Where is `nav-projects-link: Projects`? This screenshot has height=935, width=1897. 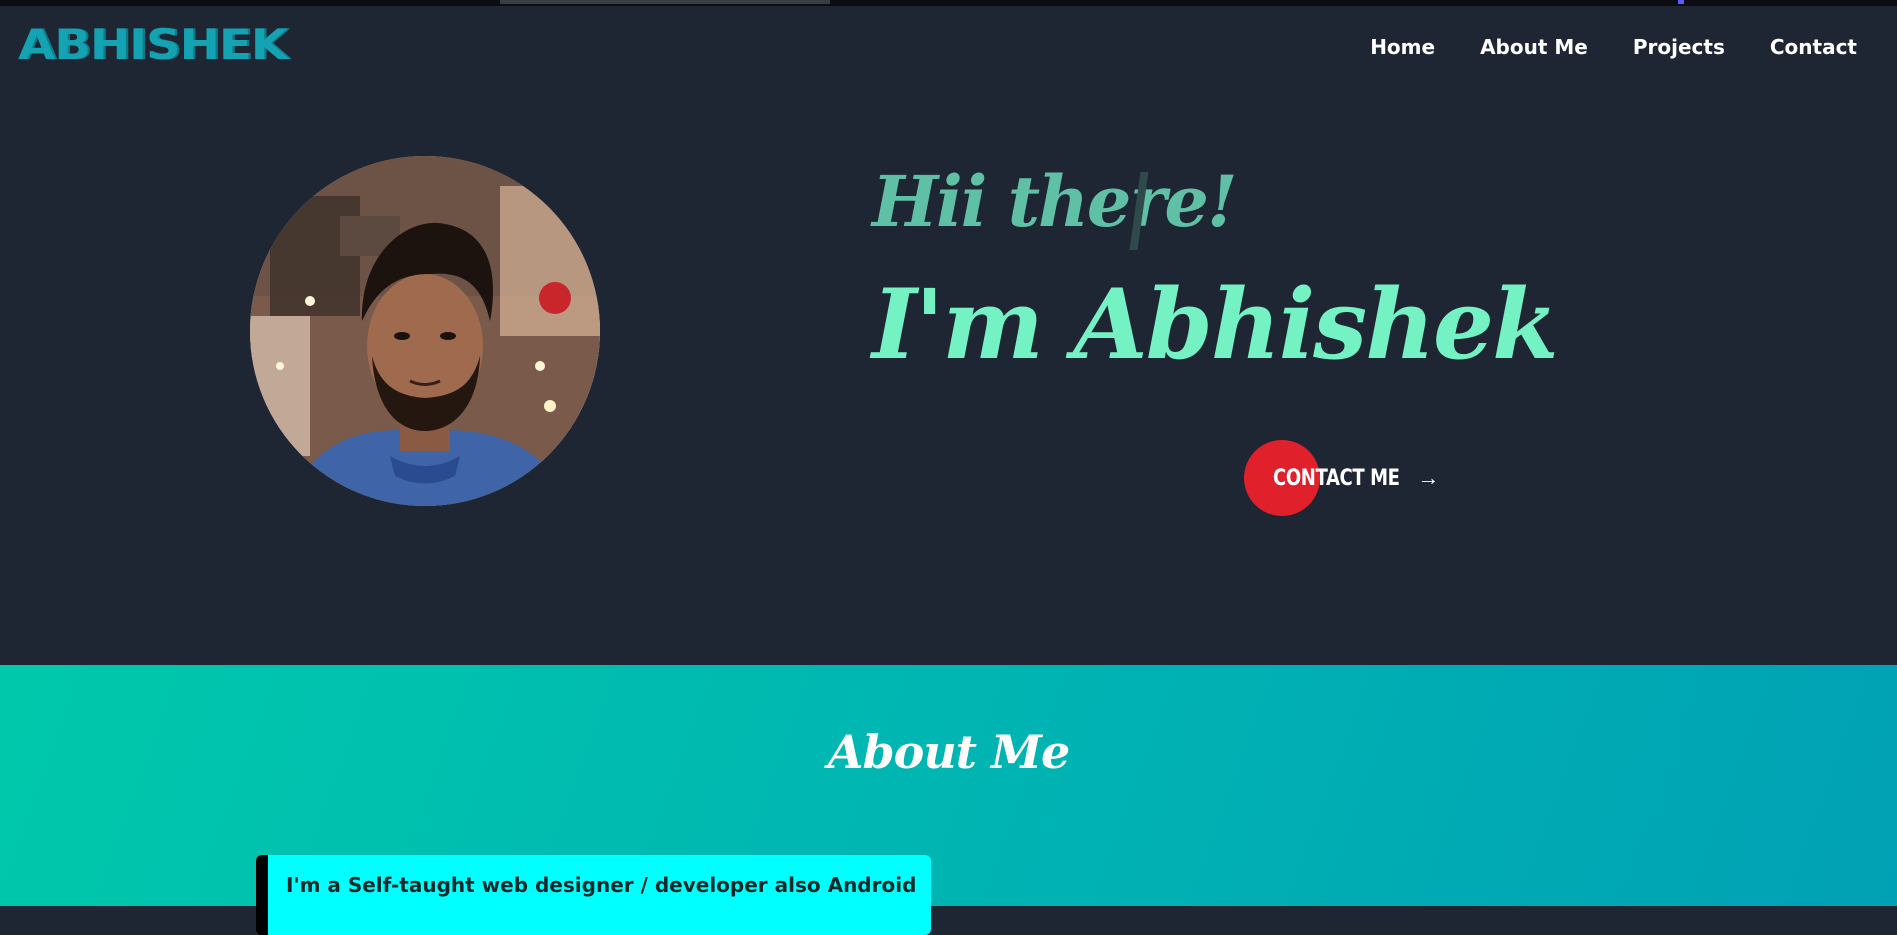
nav-projects-link: Projects is located at coordinates (1679, 47).